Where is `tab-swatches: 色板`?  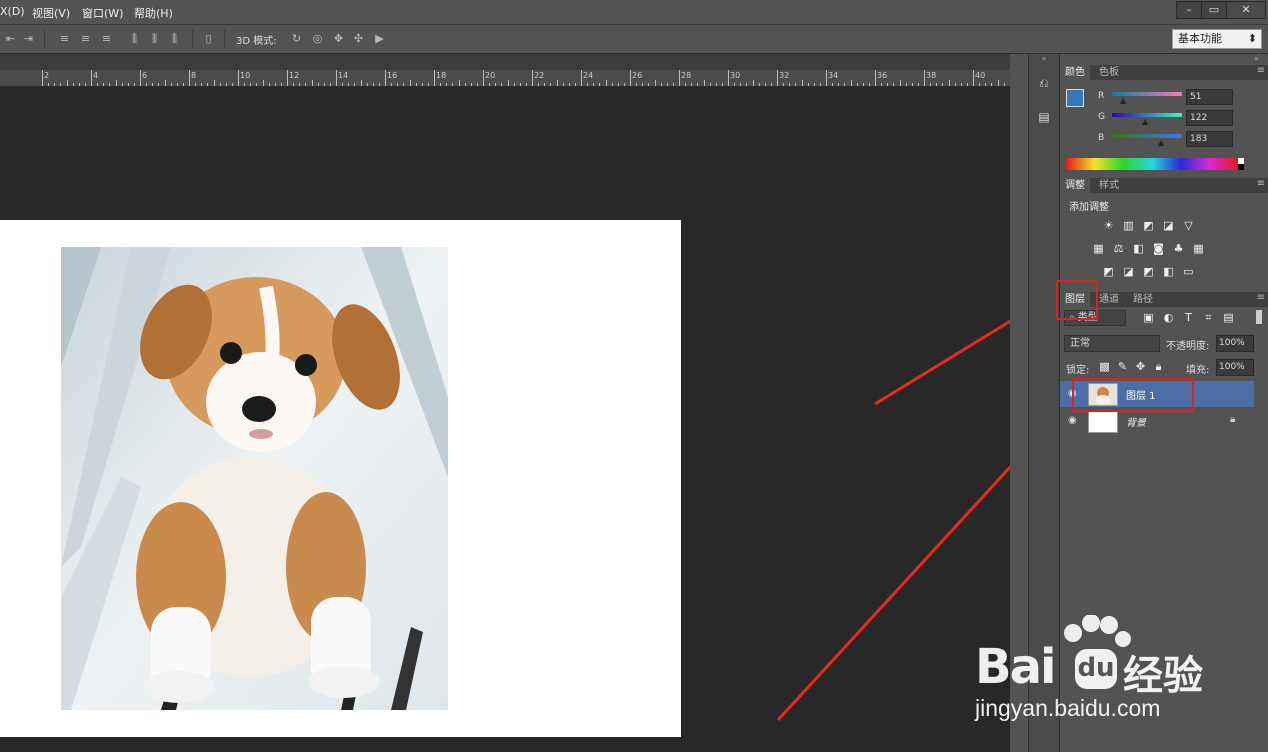 tab-swatches: 色板 is located at coordinates (1109, 72).